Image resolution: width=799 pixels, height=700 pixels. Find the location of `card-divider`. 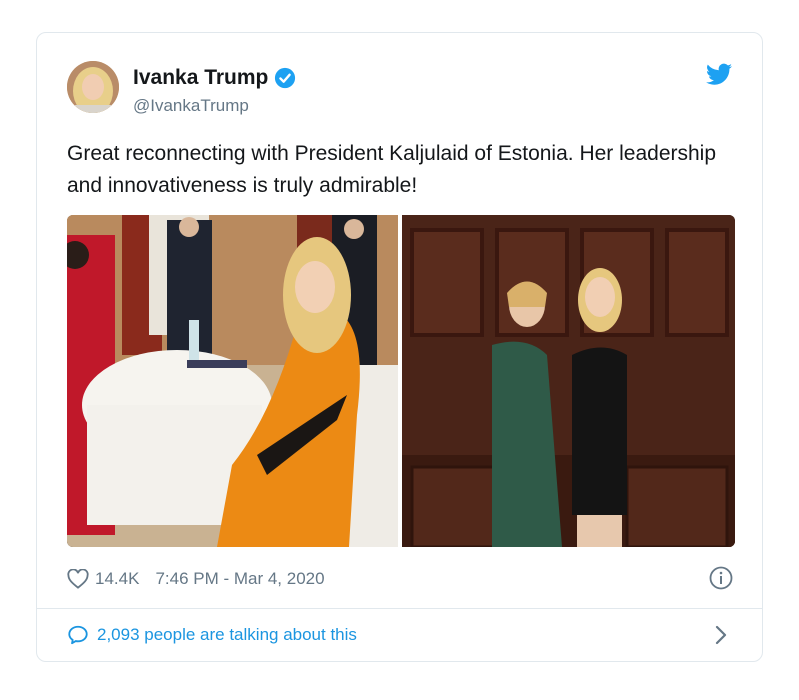

card-divider is located at coordinates (399, 608).